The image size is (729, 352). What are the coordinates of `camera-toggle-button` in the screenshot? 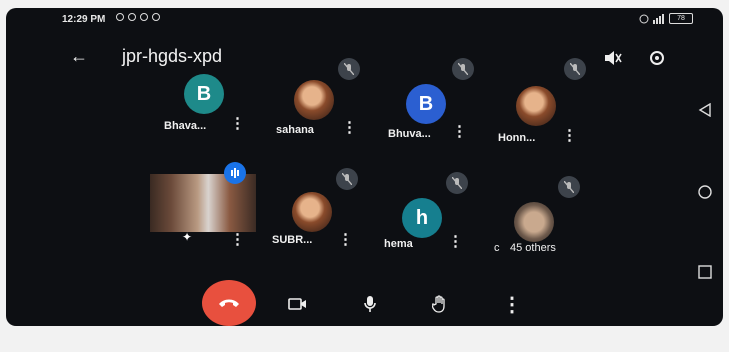 It's located at (298, 304).